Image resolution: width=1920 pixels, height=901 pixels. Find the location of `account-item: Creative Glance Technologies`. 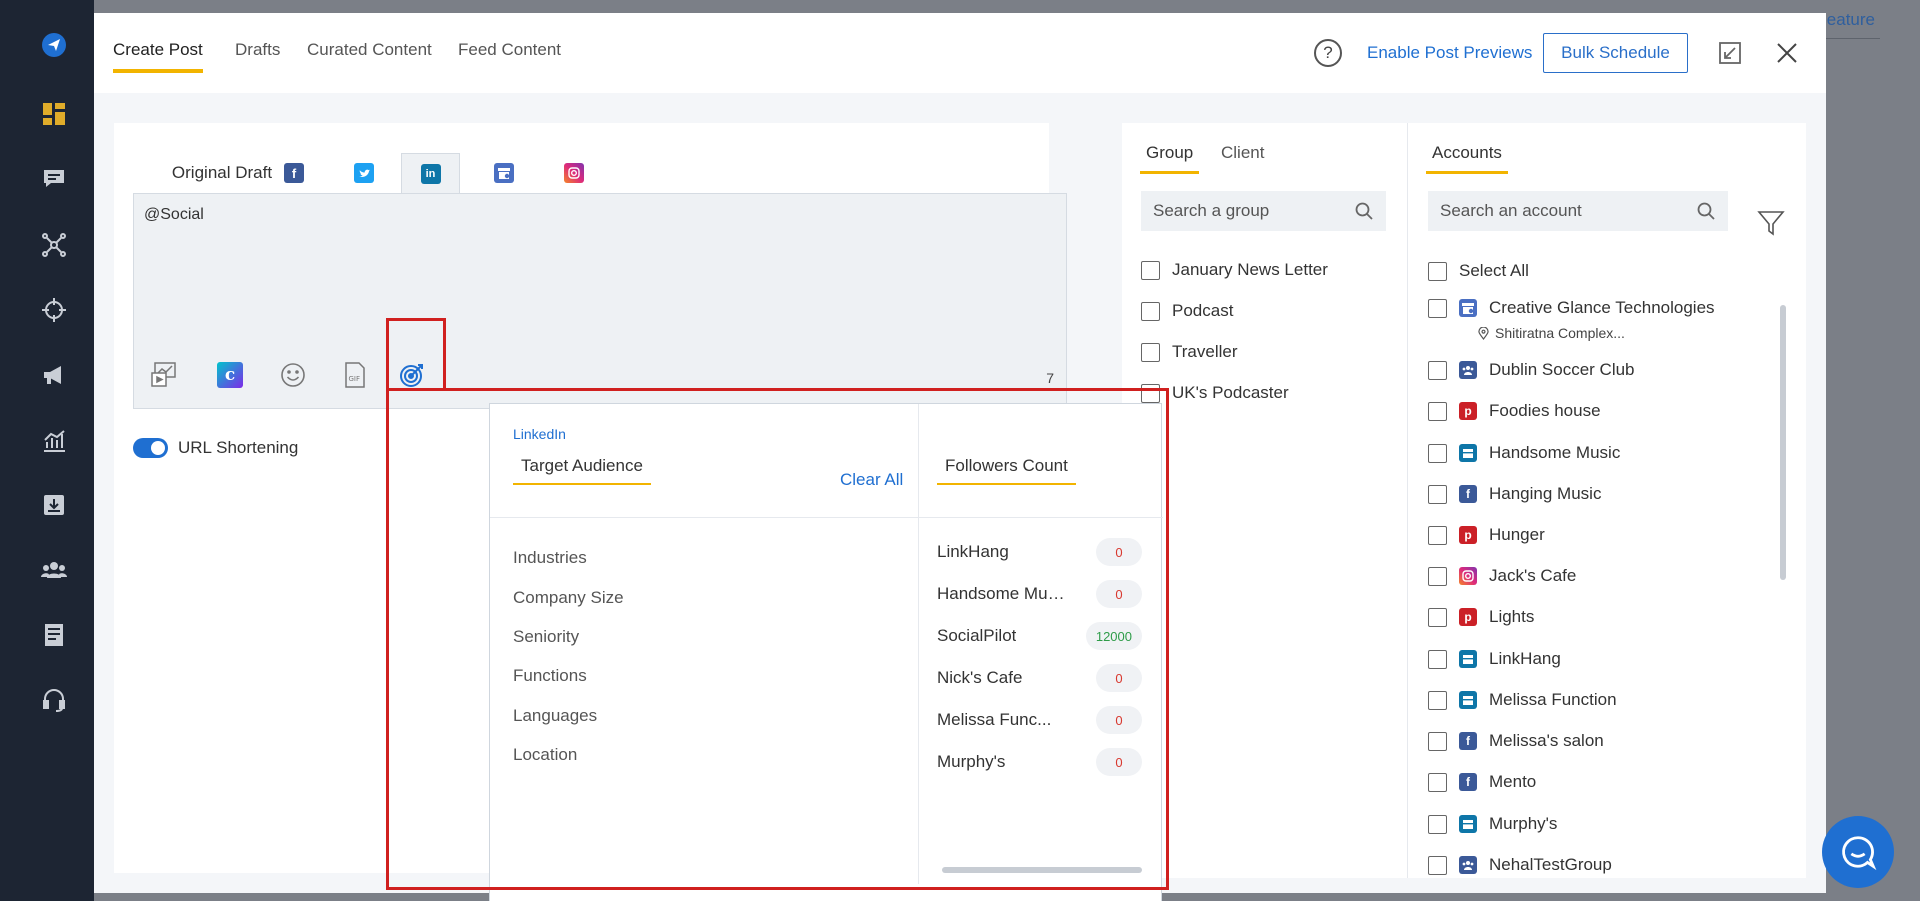

account-item: Creative Glance Technologies is located at coordinates (1571, 308).